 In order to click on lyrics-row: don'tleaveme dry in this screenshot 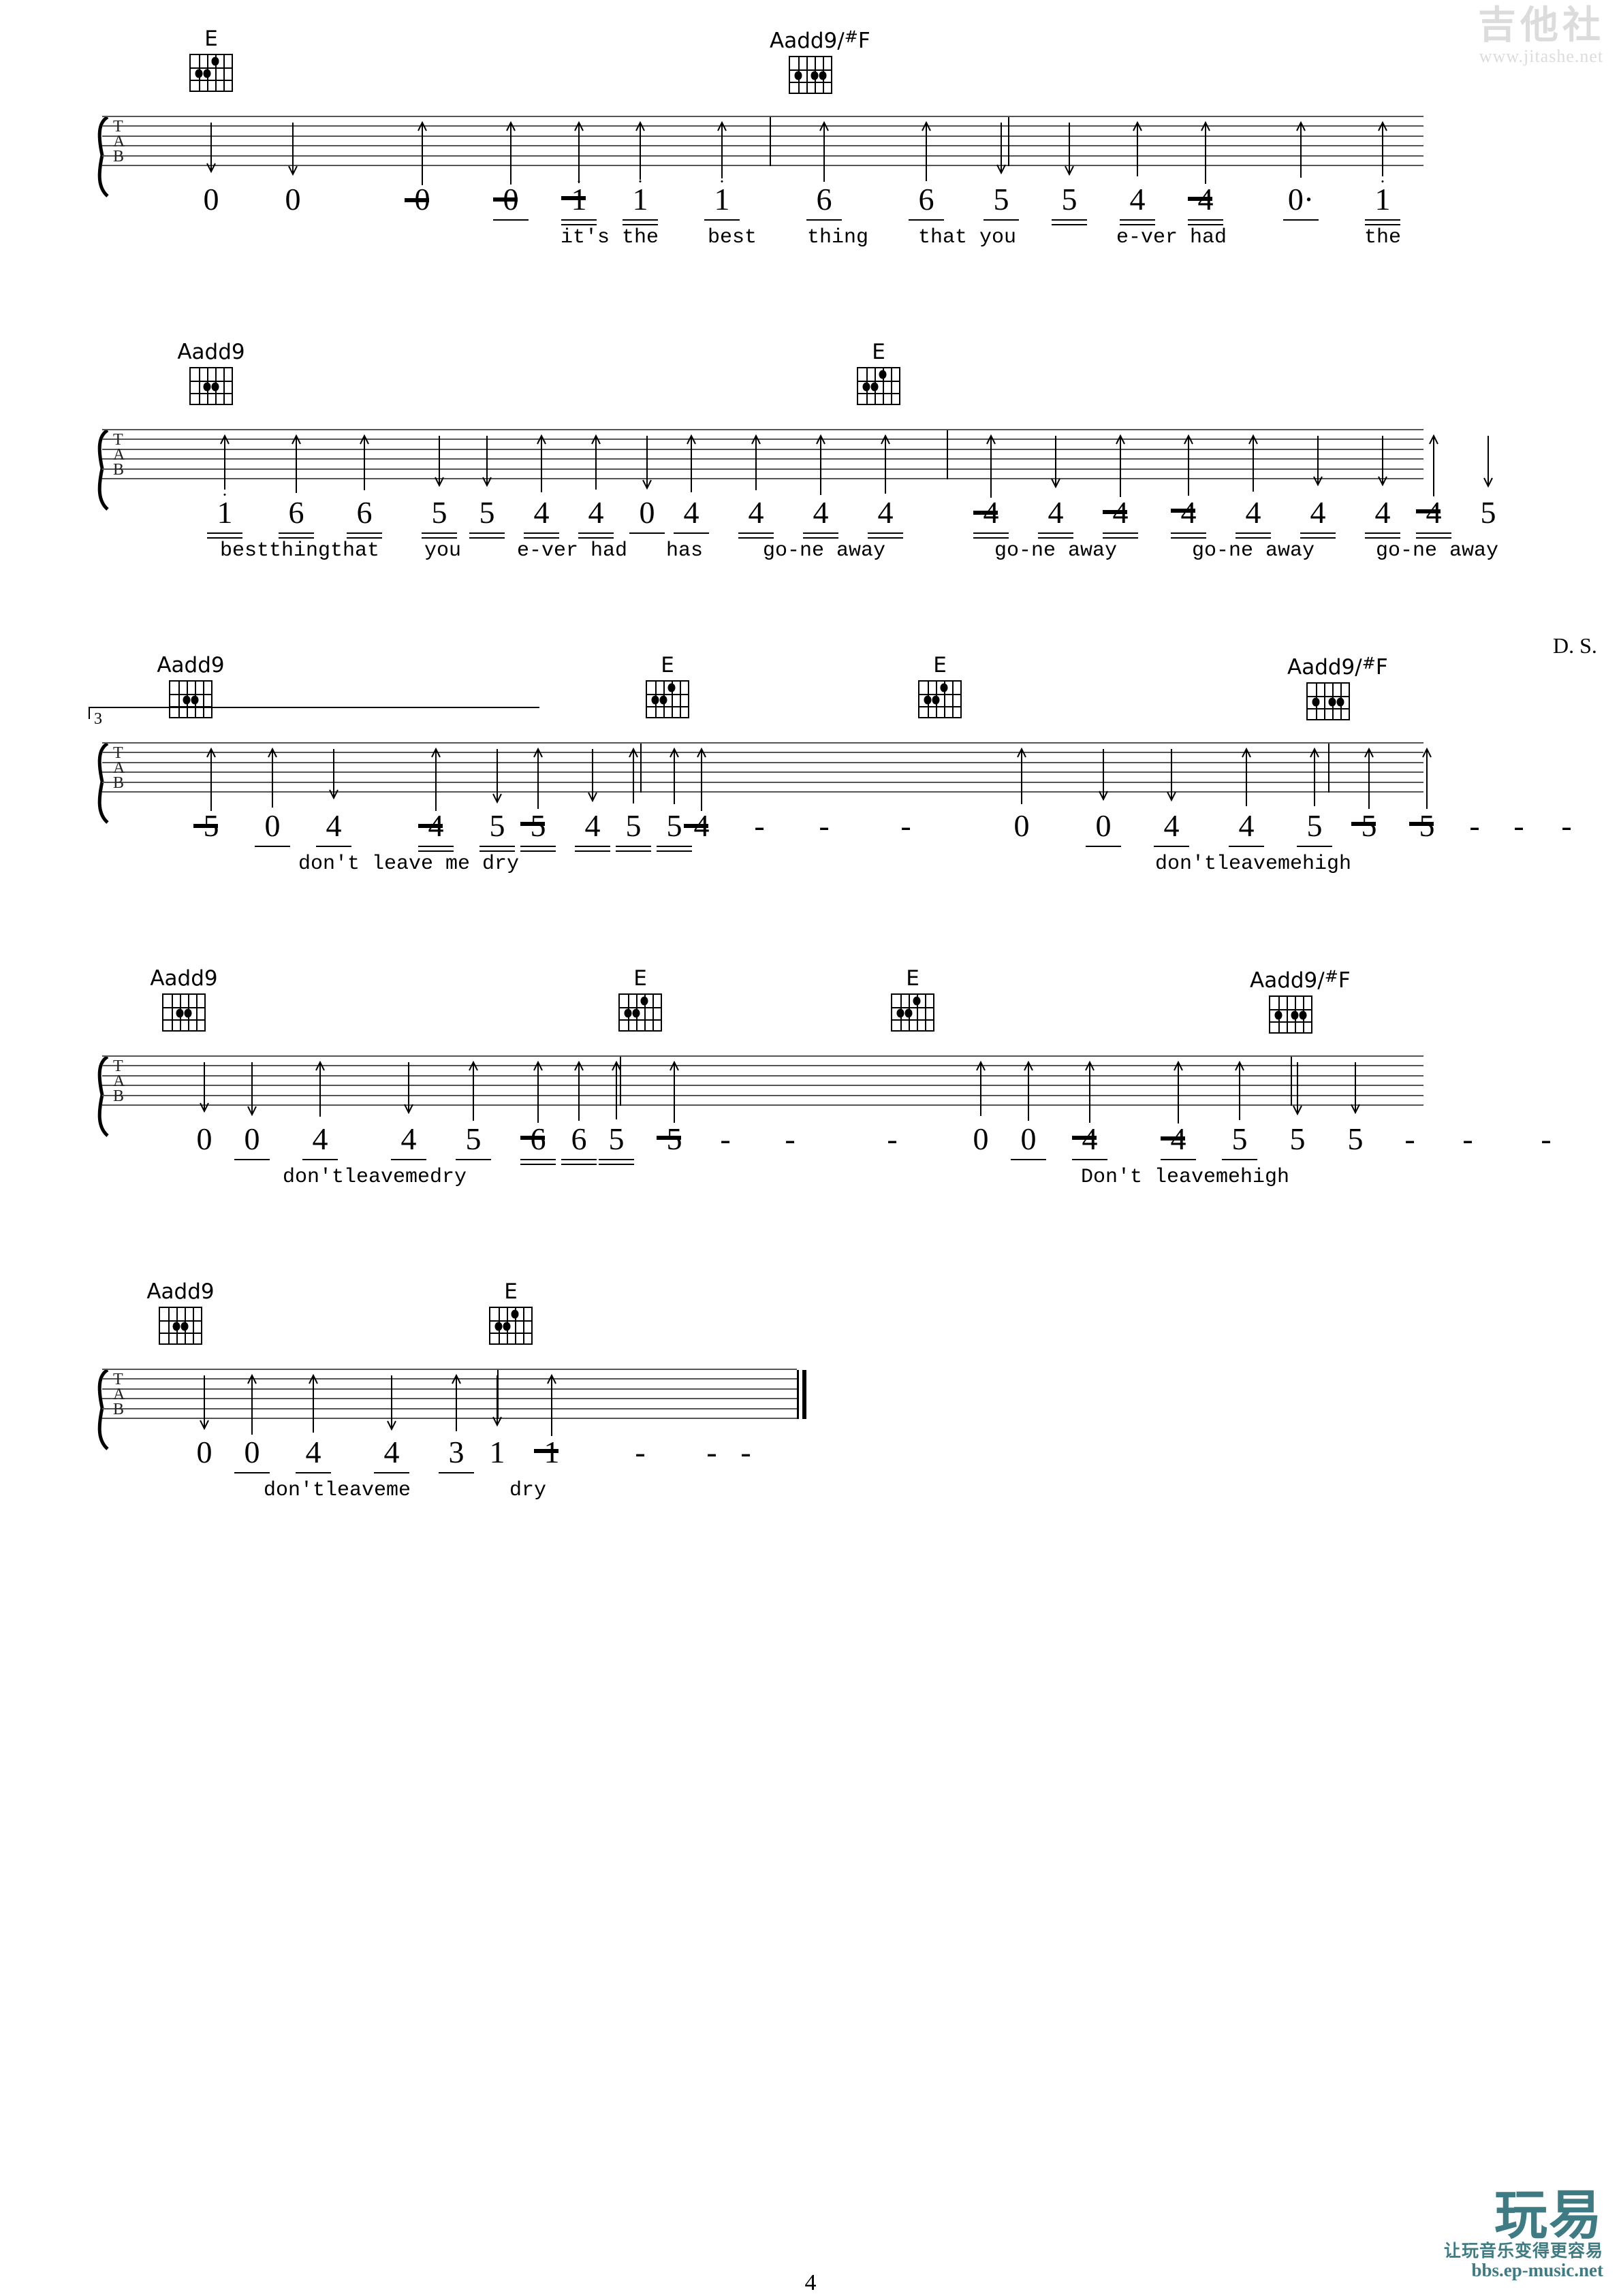, I will do `click(449, 1496)`.